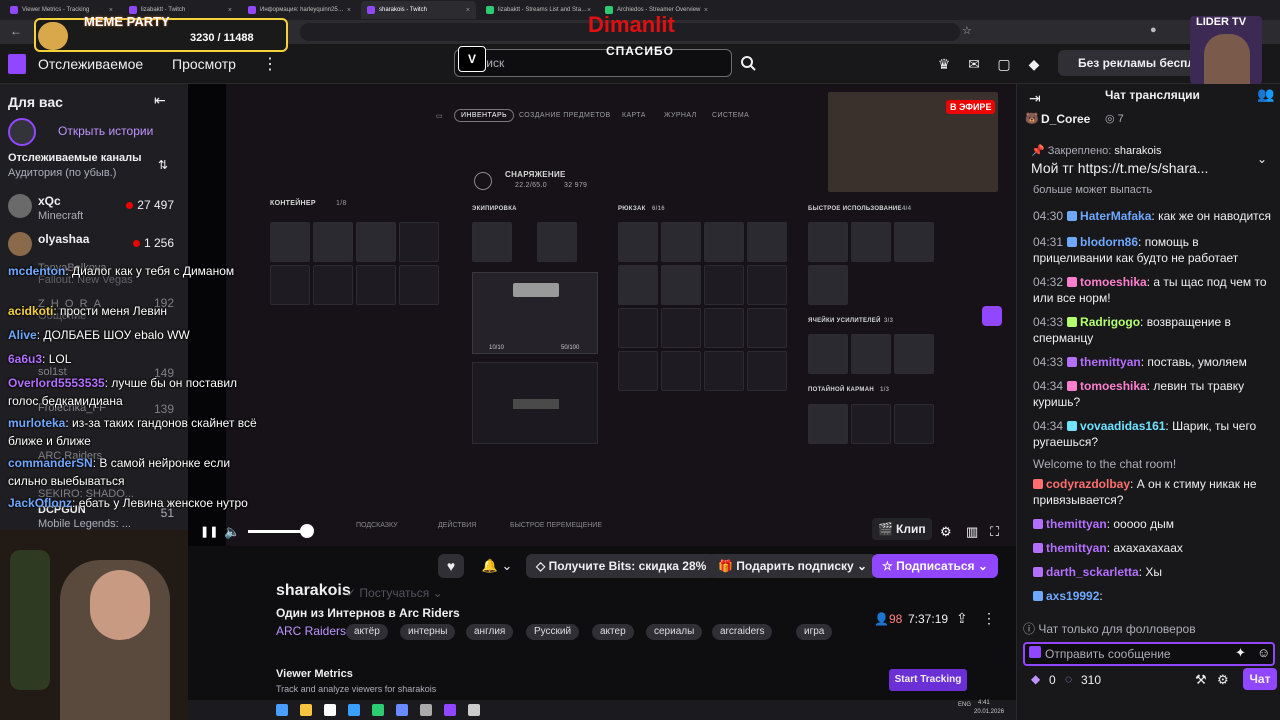 The width and height of the screenshot is (1280, 720). Describe the element at coordinates (1109, 629) in the screenshot. I see `followers-only-notice: ⓘ Чат только для фолловеров` at that location.